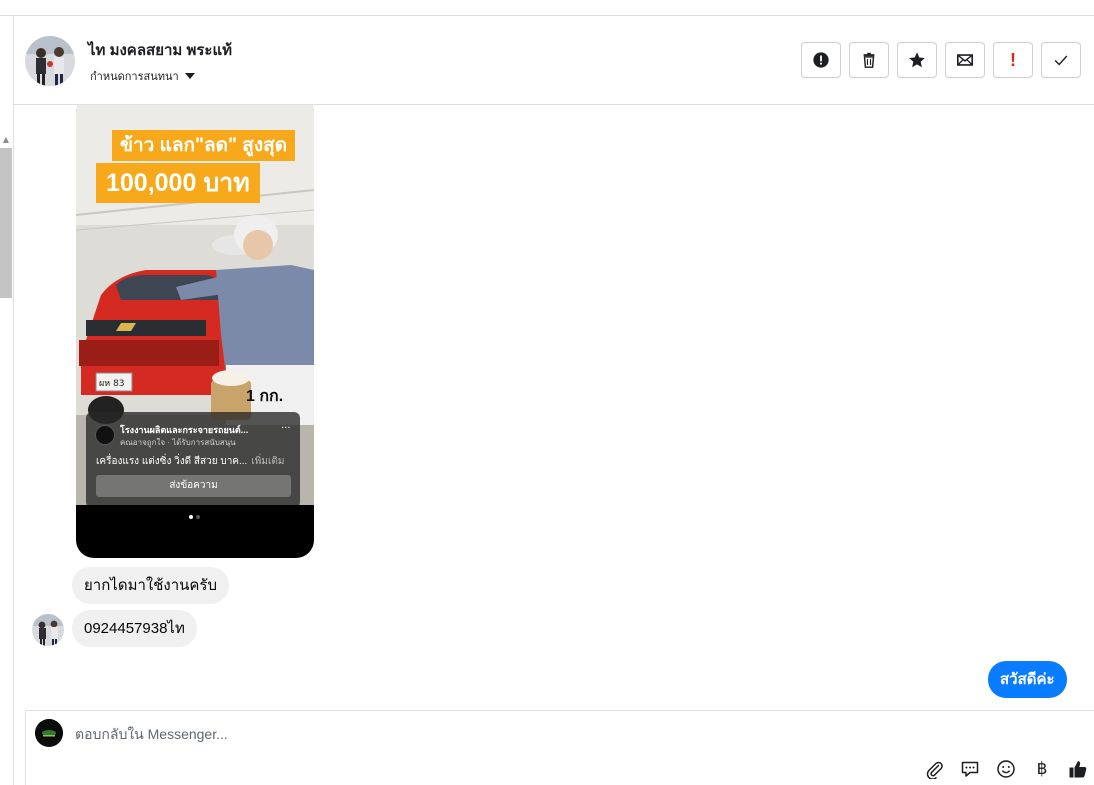 This screenshot has width=1094, height=785. I want to click on carousel-dots, so click(194, 517).